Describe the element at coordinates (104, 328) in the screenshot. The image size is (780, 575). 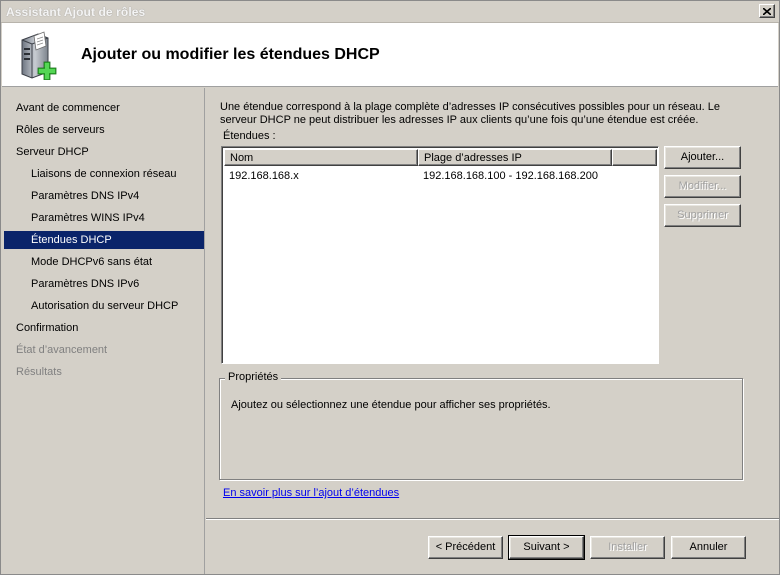
I see `nav-item-confirmation: Confirmation` at that location.